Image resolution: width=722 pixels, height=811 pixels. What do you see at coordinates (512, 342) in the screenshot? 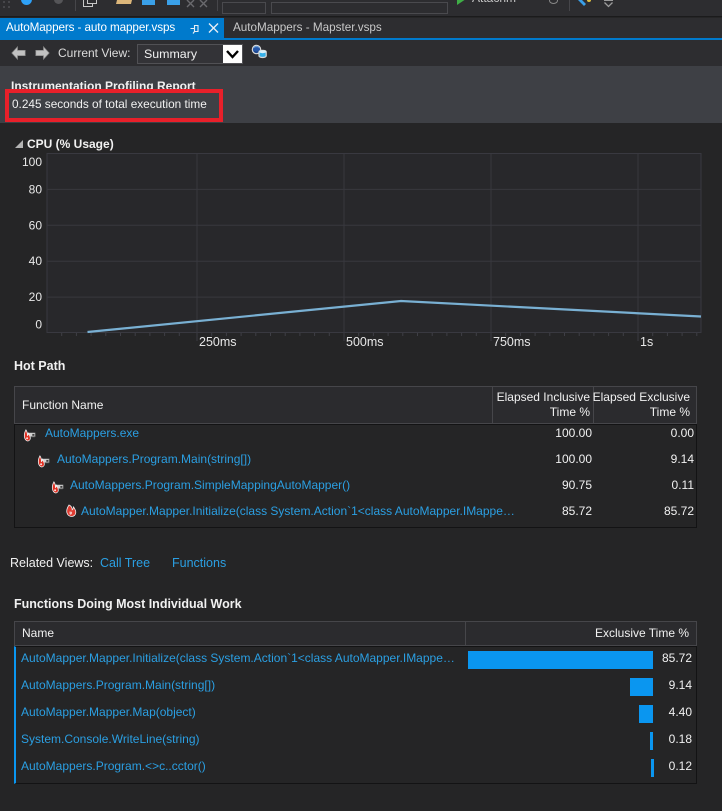
I see `svg-text: 750ms` at bounding box center [512, 342].